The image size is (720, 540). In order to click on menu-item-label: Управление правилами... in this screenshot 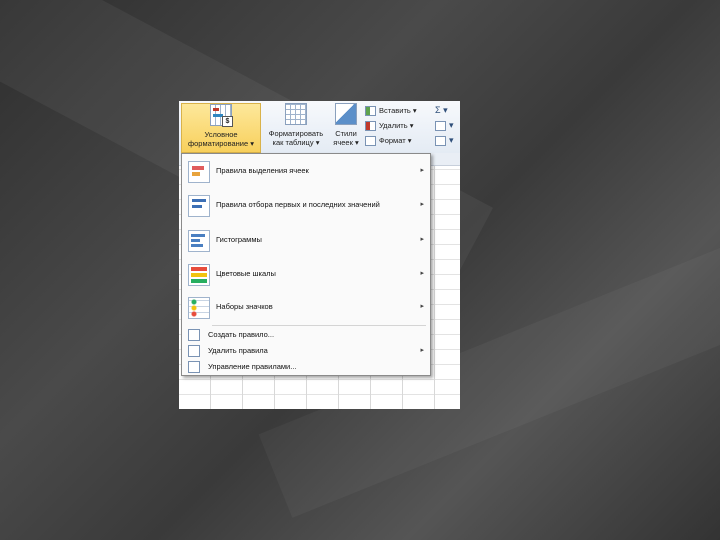, I will do `click(252, 366)`.